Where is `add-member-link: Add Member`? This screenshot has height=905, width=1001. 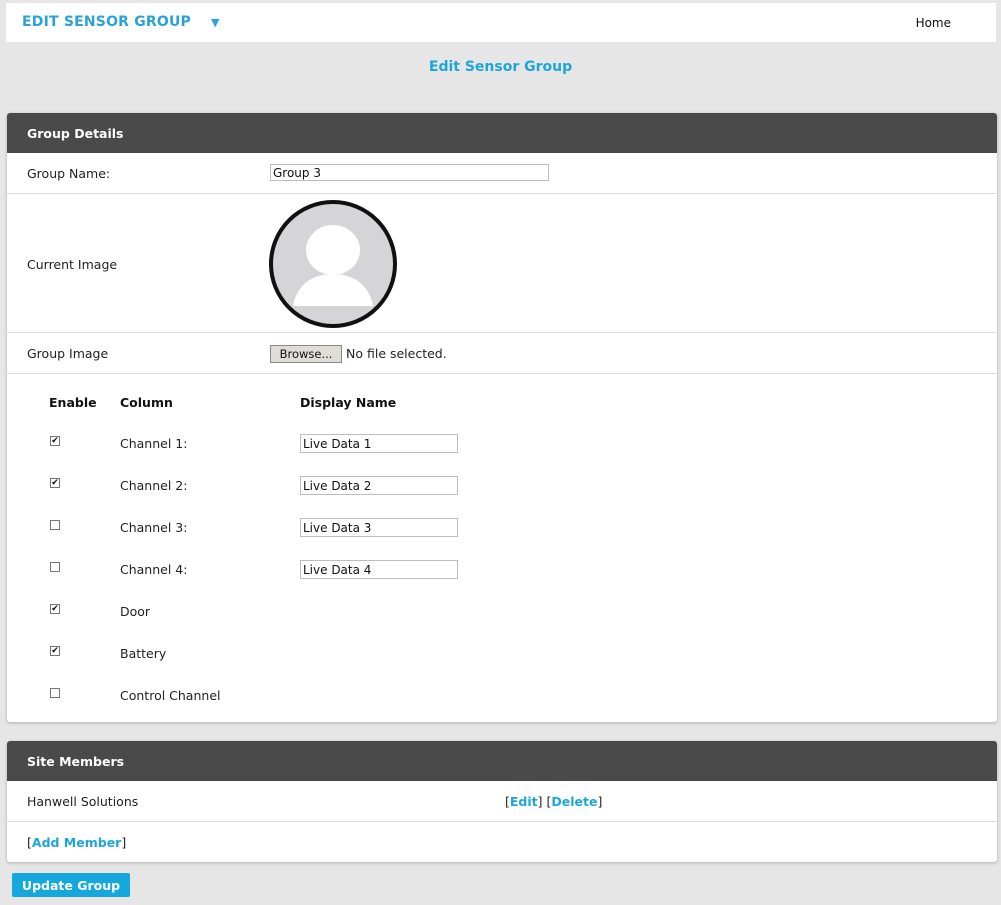
add-member-link: Add Member is located at coordinates (76, 842).